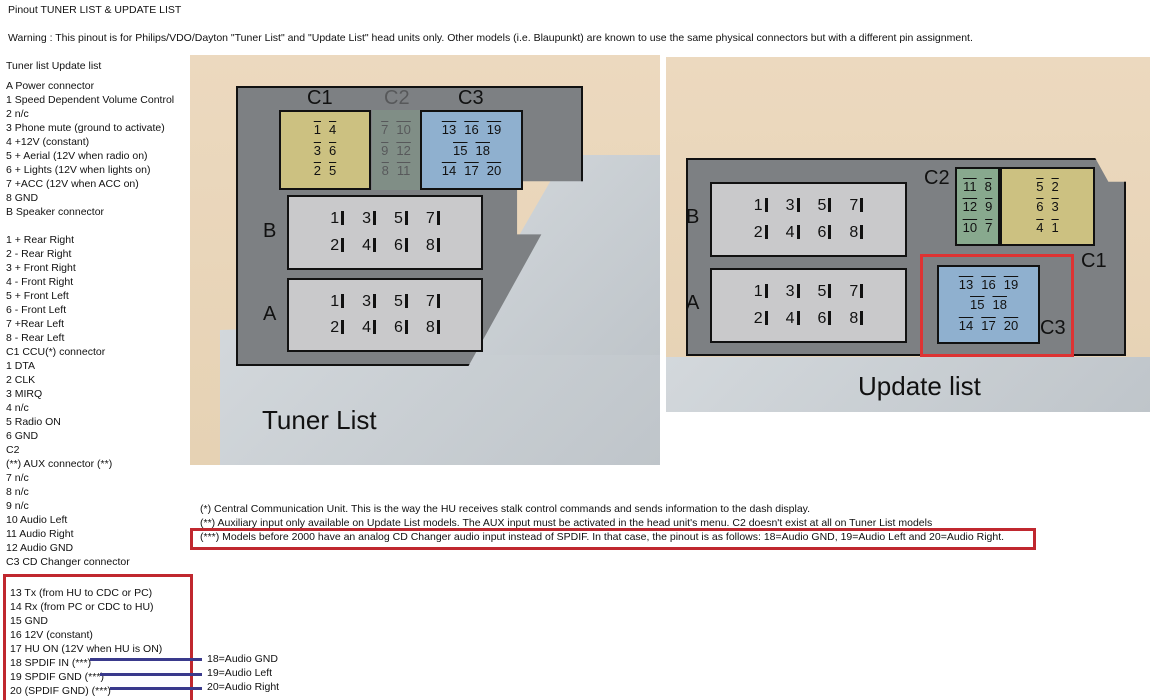 The width and height of the screenshot is (1150, 700). What do you see at coordinates (242, 659) in the screenshot?
I see `alt-pin-18: 18=Audio GND` at bounding box center [242, 659].